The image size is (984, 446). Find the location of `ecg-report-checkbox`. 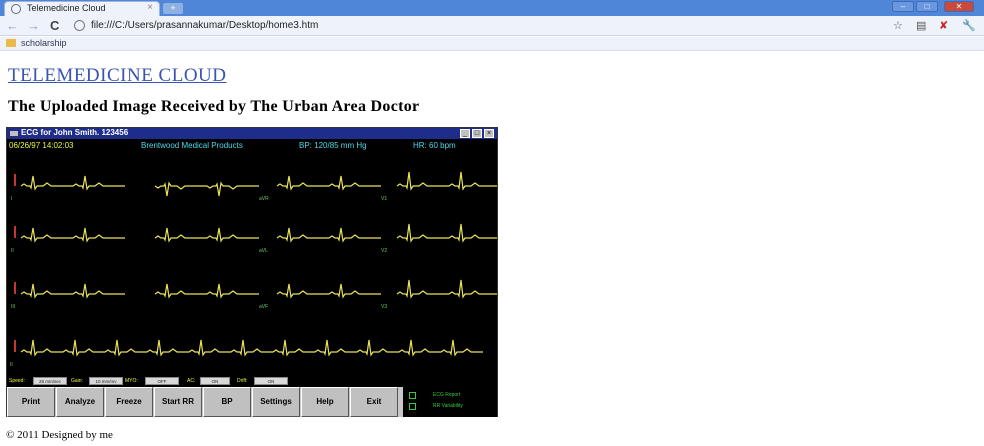

ecg-report-checkbox is located at coordinates (412, 395).